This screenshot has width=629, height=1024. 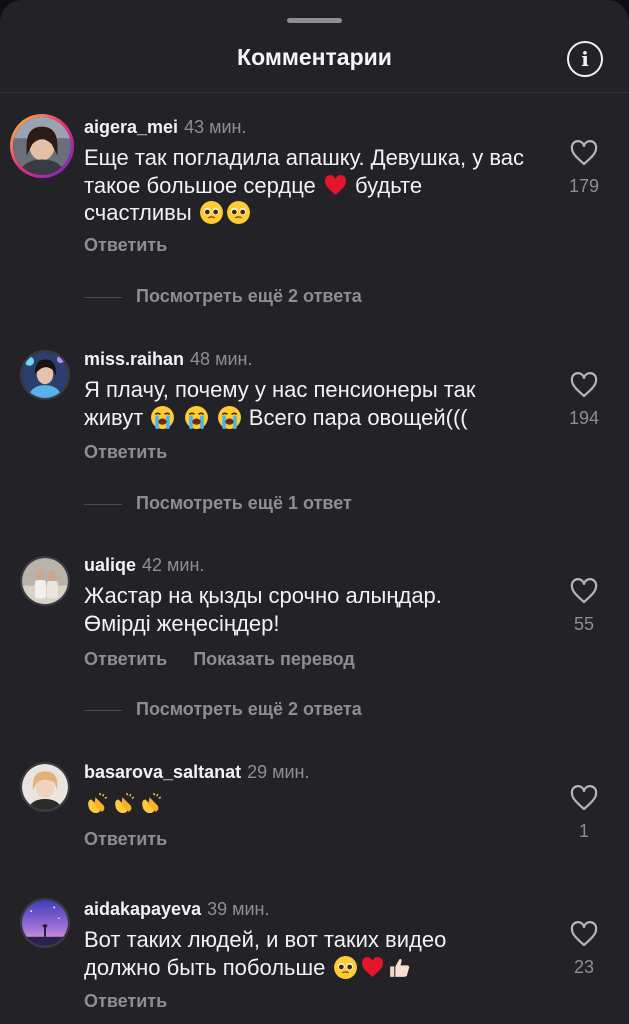 I want to click on like-column: 55, so click(x=584, y=606).